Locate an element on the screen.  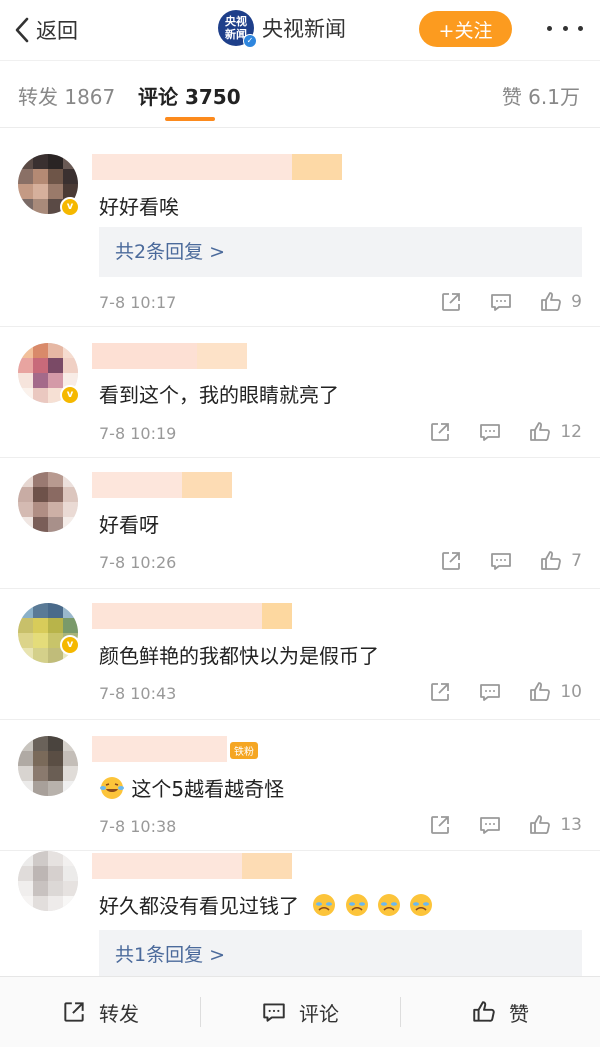
verified-icon: ✓ is located at coordinates (250, 41).